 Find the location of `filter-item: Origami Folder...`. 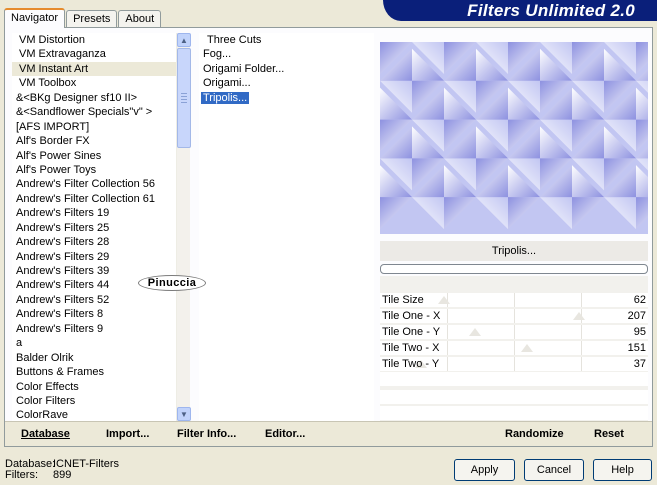

filter-item: Origami Folder... is located at coordinates (286, 69).